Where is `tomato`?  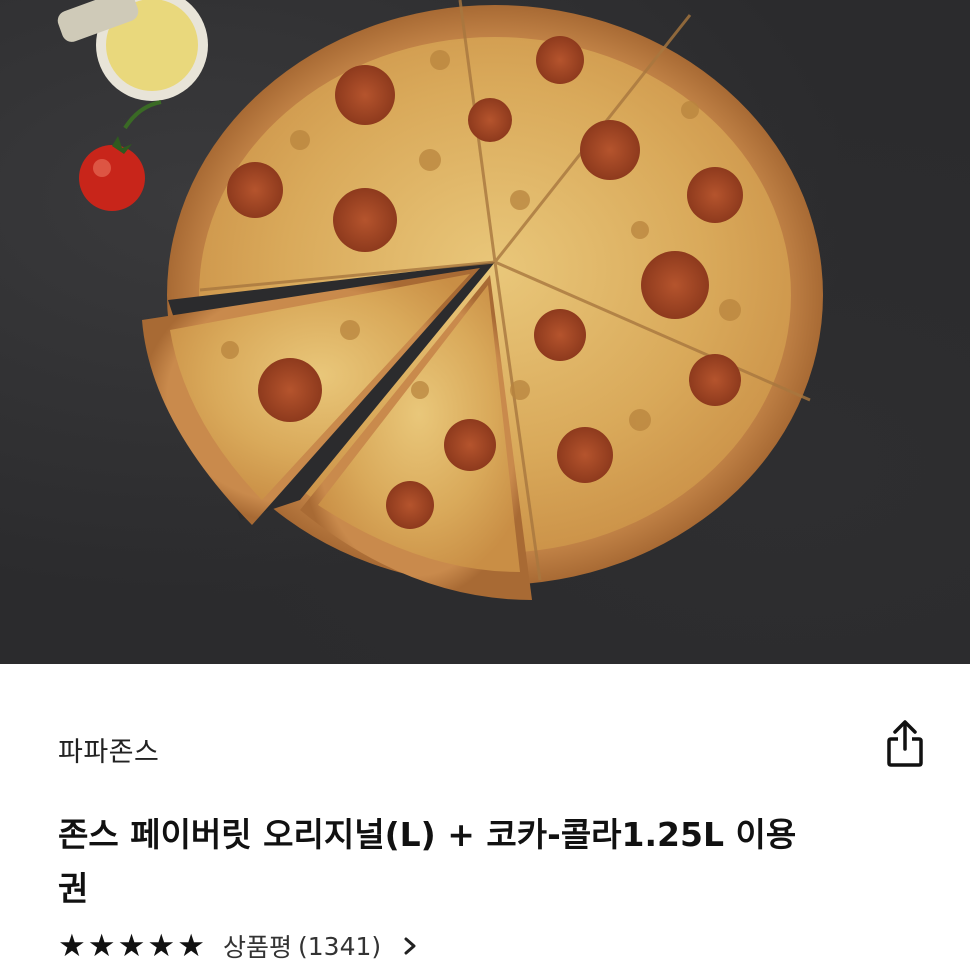
tomato is located at coordinates (120, 155).